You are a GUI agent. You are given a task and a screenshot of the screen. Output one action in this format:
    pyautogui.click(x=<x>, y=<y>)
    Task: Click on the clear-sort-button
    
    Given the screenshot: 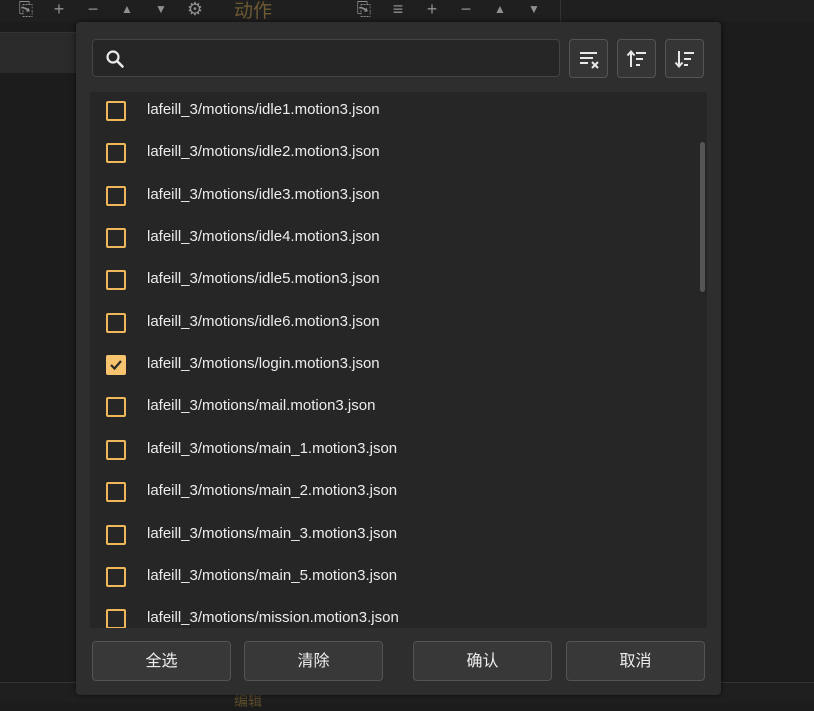 What is the action you would take?
    pyautogui.click(x=588, y=58)
    